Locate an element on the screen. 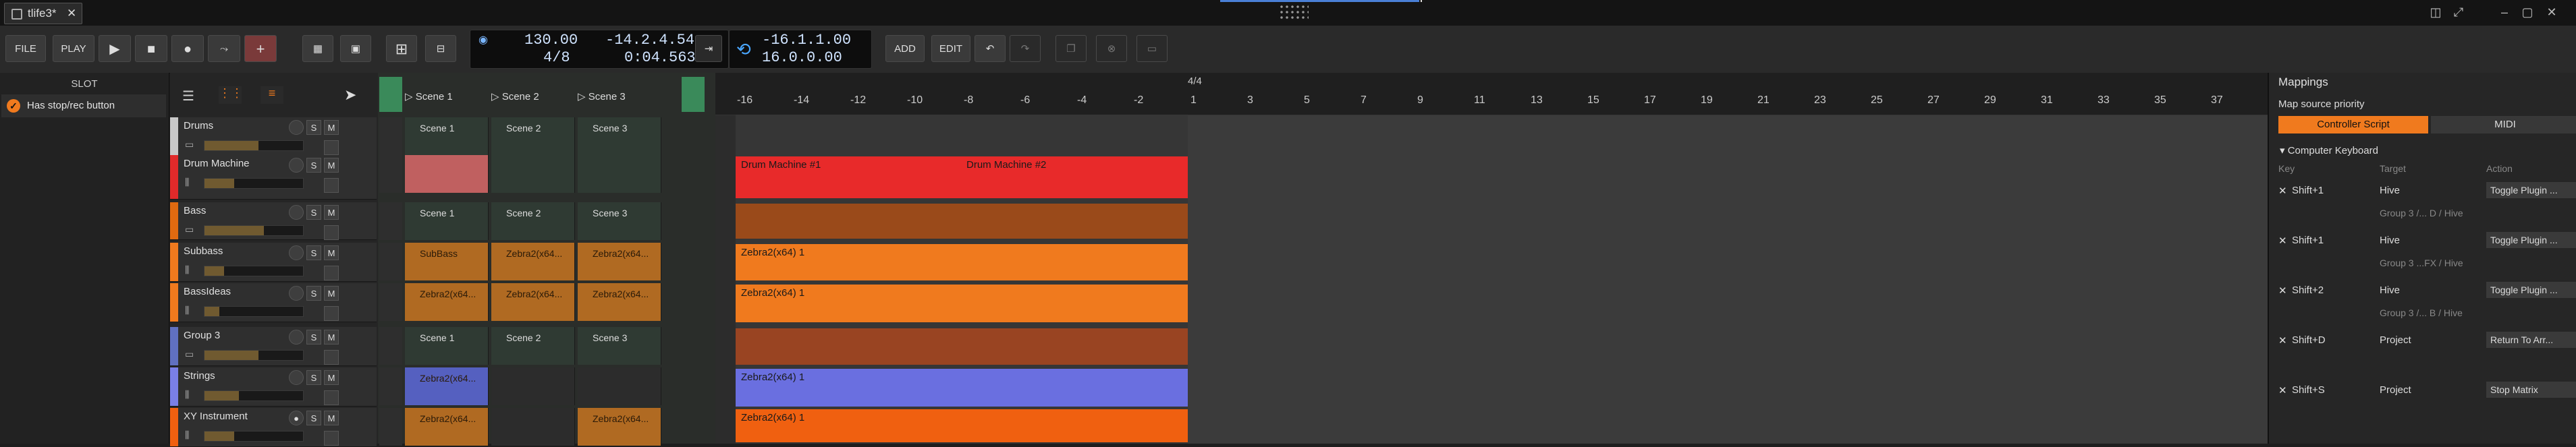  track-name: Strings is located at coordinates (199, 376).